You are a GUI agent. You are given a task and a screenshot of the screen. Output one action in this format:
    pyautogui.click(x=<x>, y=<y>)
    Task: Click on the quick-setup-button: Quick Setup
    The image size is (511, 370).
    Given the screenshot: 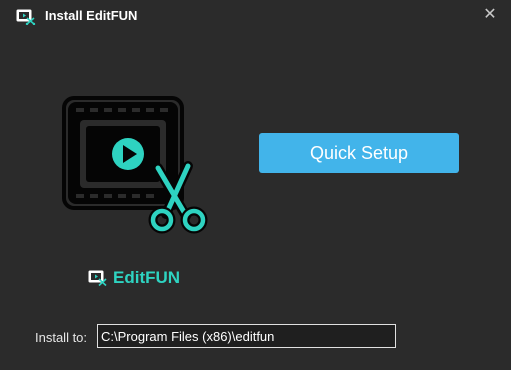 What is the action you would take?
    pyautogui.click(x=359, y=153)
    